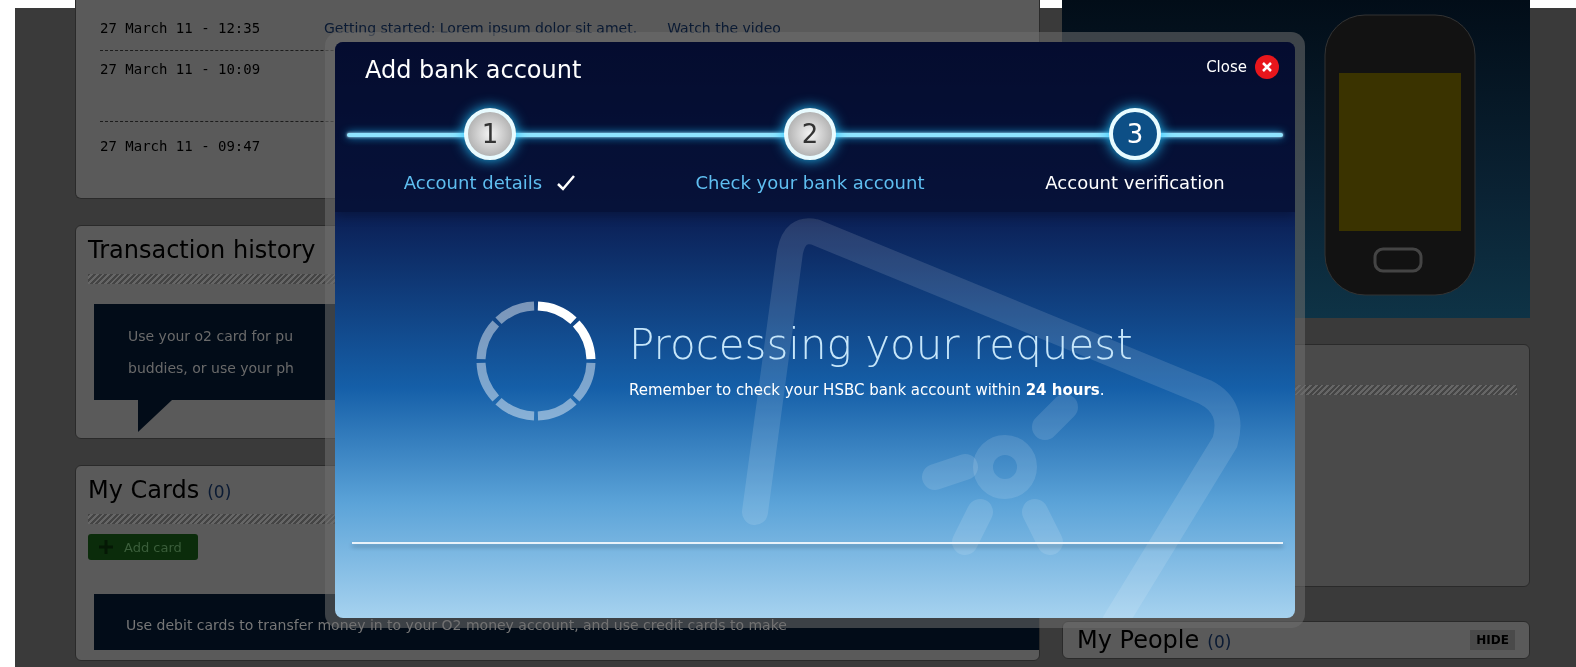  What do you see at coordinates (810, 134) in the screenshot?
I see `step-circle: 2` at bounding box center [810, 134].